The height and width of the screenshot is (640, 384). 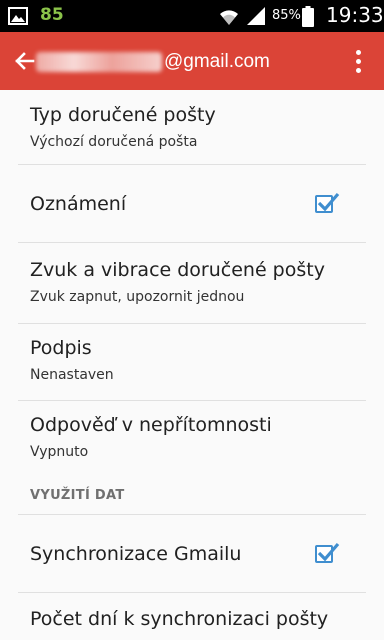 I want to click on setting-title: Podpis, so click(x=61, y=348).